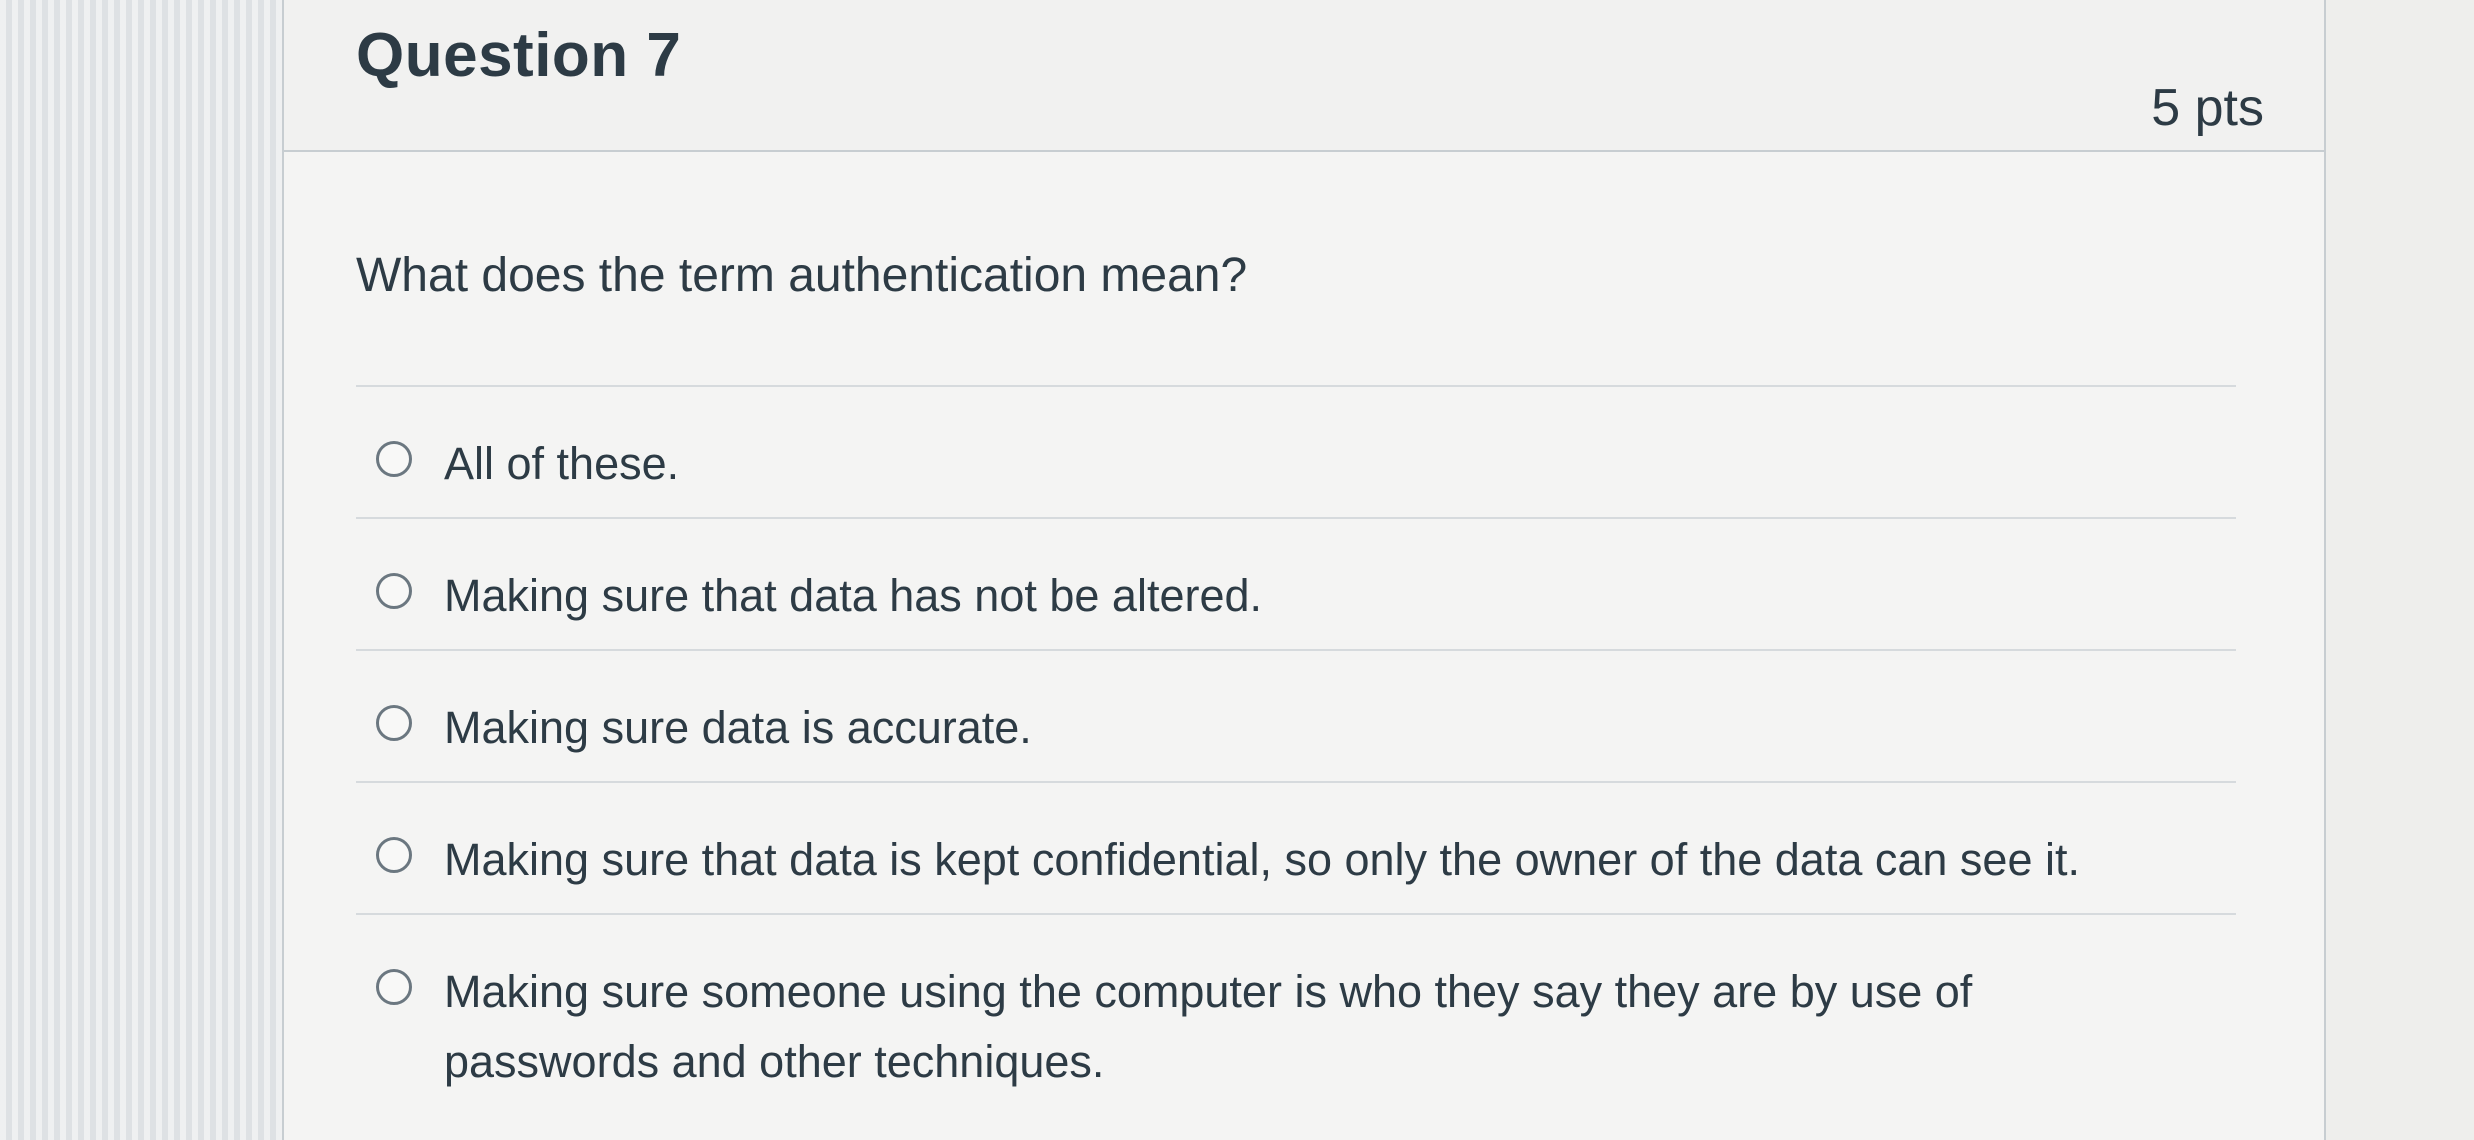 The image size is (2474, 1140). I want to click on question-text: What does the term authentication mean?, so click(802, 275).